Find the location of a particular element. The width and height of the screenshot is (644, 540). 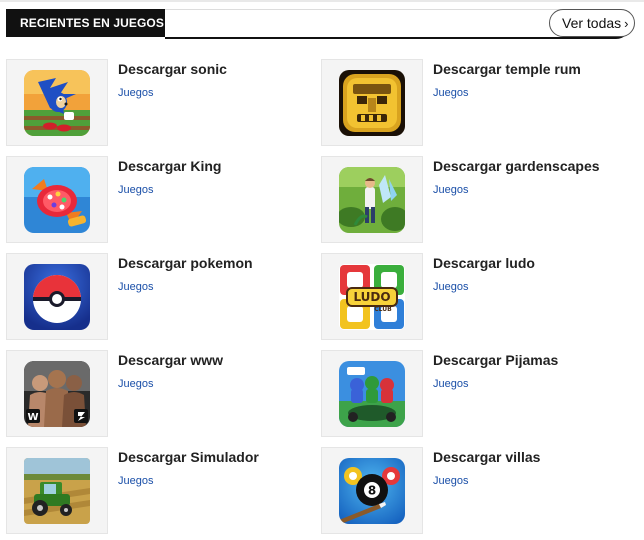

gardenscapes-app-icon is located at coordinates (372, 200).